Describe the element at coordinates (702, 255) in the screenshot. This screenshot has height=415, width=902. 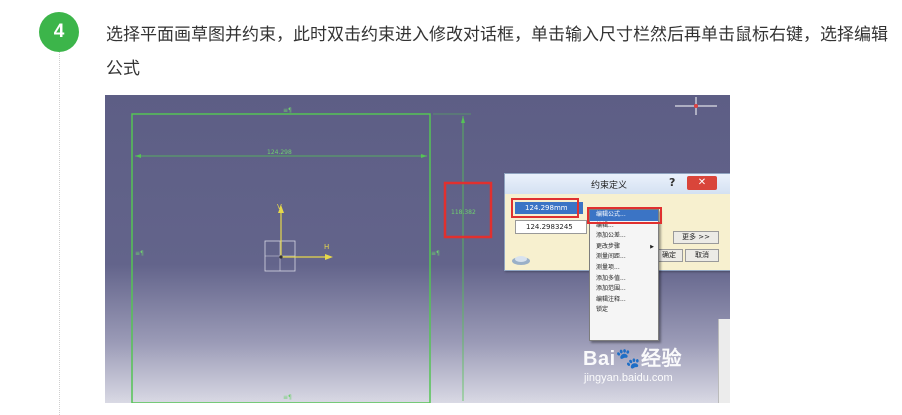
I see `cancel-button: 取消` at that location.